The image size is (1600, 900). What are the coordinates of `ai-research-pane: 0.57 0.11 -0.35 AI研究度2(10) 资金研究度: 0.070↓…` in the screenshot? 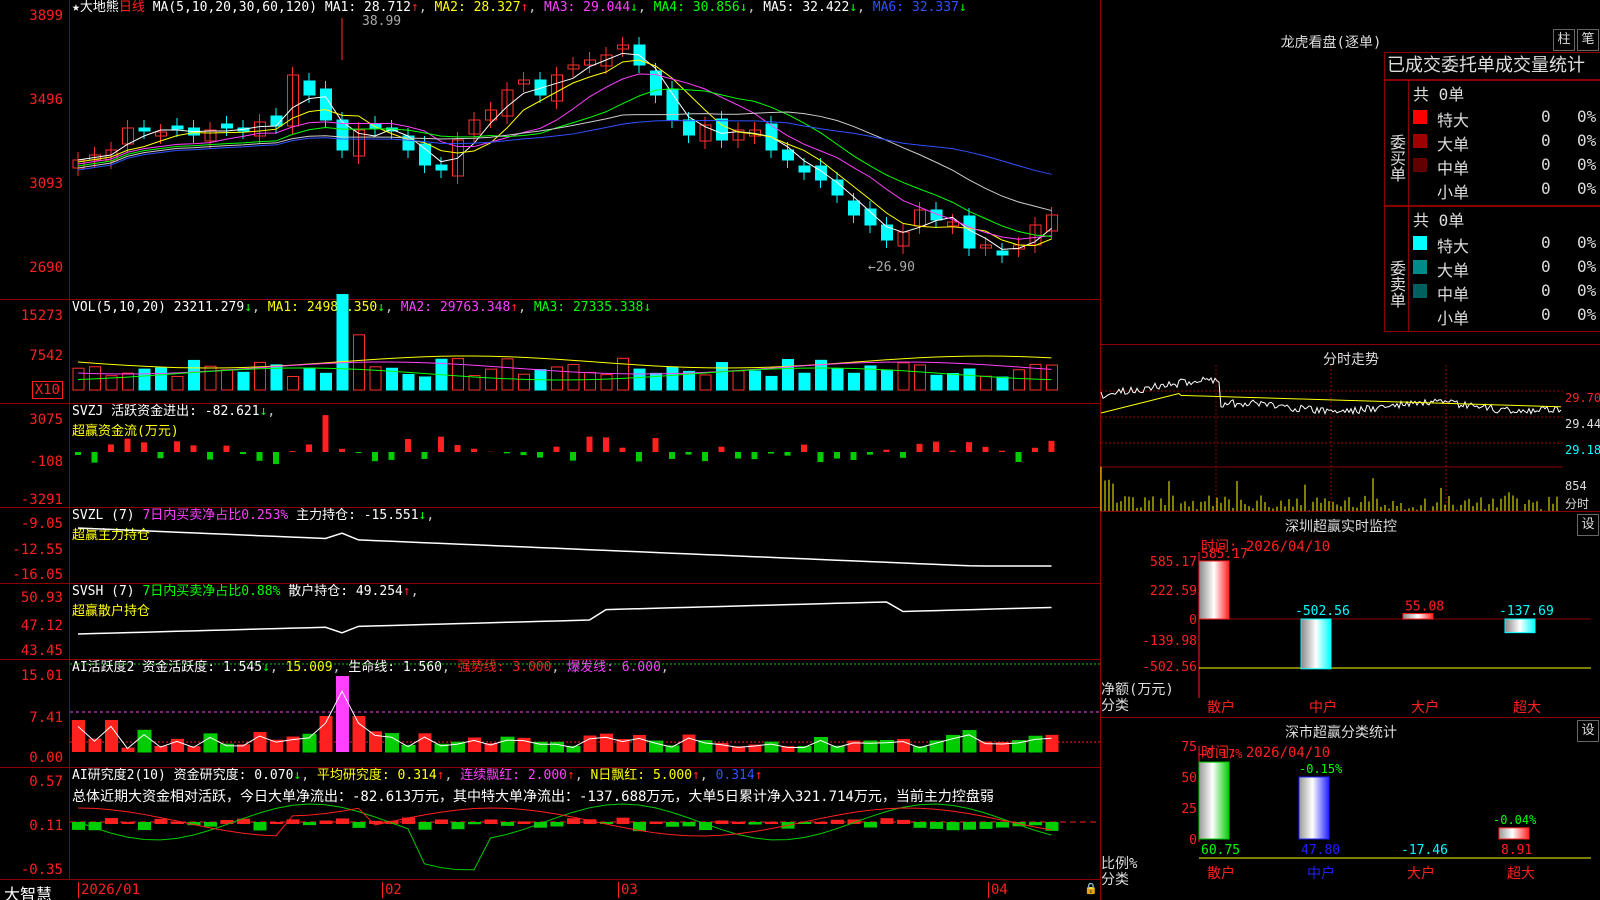 It's located at (550, 824).